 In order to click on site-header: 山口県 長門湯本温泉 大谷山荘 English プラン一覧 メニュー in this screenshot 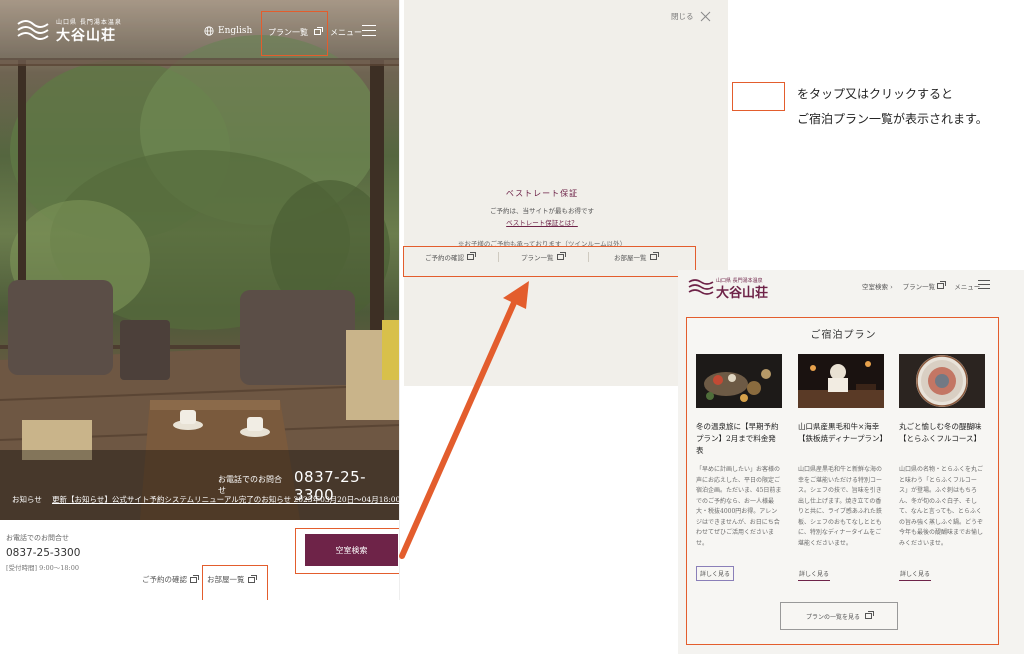, I will do `click(200, 32)`.